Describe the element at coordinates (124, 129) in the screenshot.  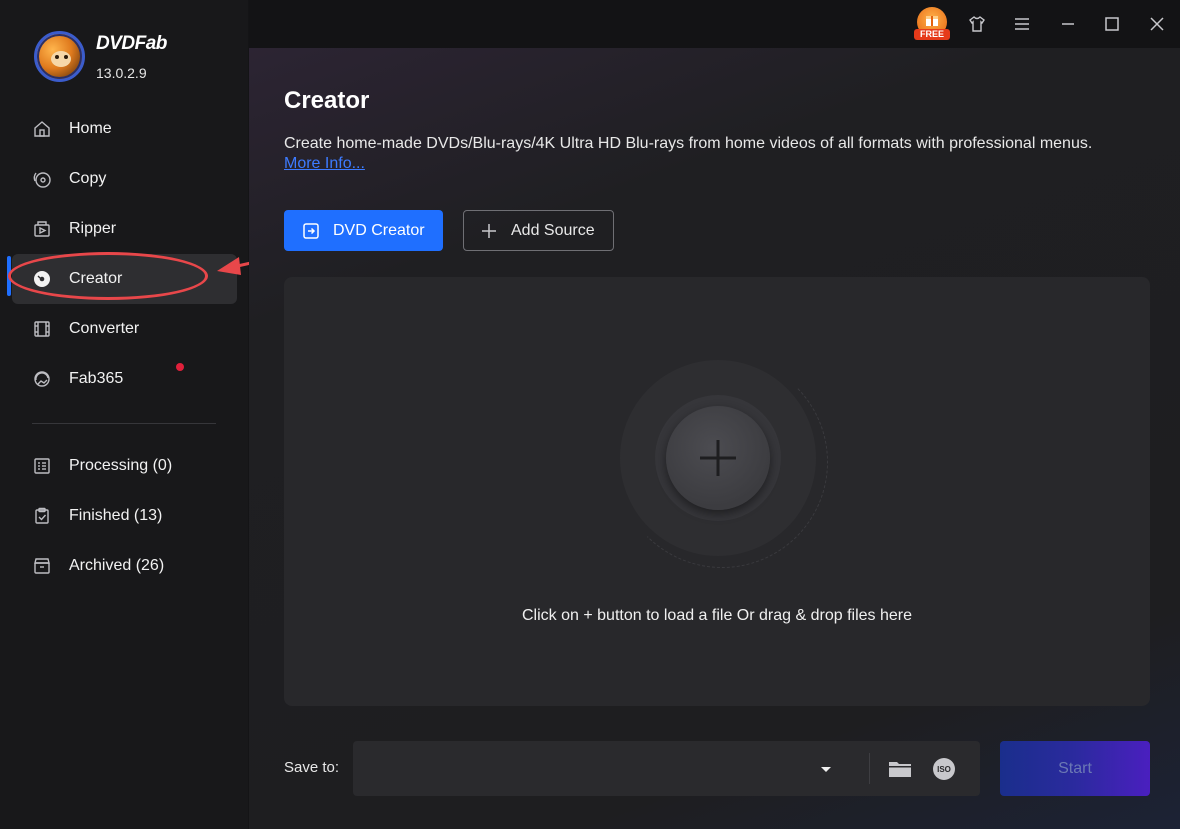
I see `sidebar-item-home: Home` at that location.